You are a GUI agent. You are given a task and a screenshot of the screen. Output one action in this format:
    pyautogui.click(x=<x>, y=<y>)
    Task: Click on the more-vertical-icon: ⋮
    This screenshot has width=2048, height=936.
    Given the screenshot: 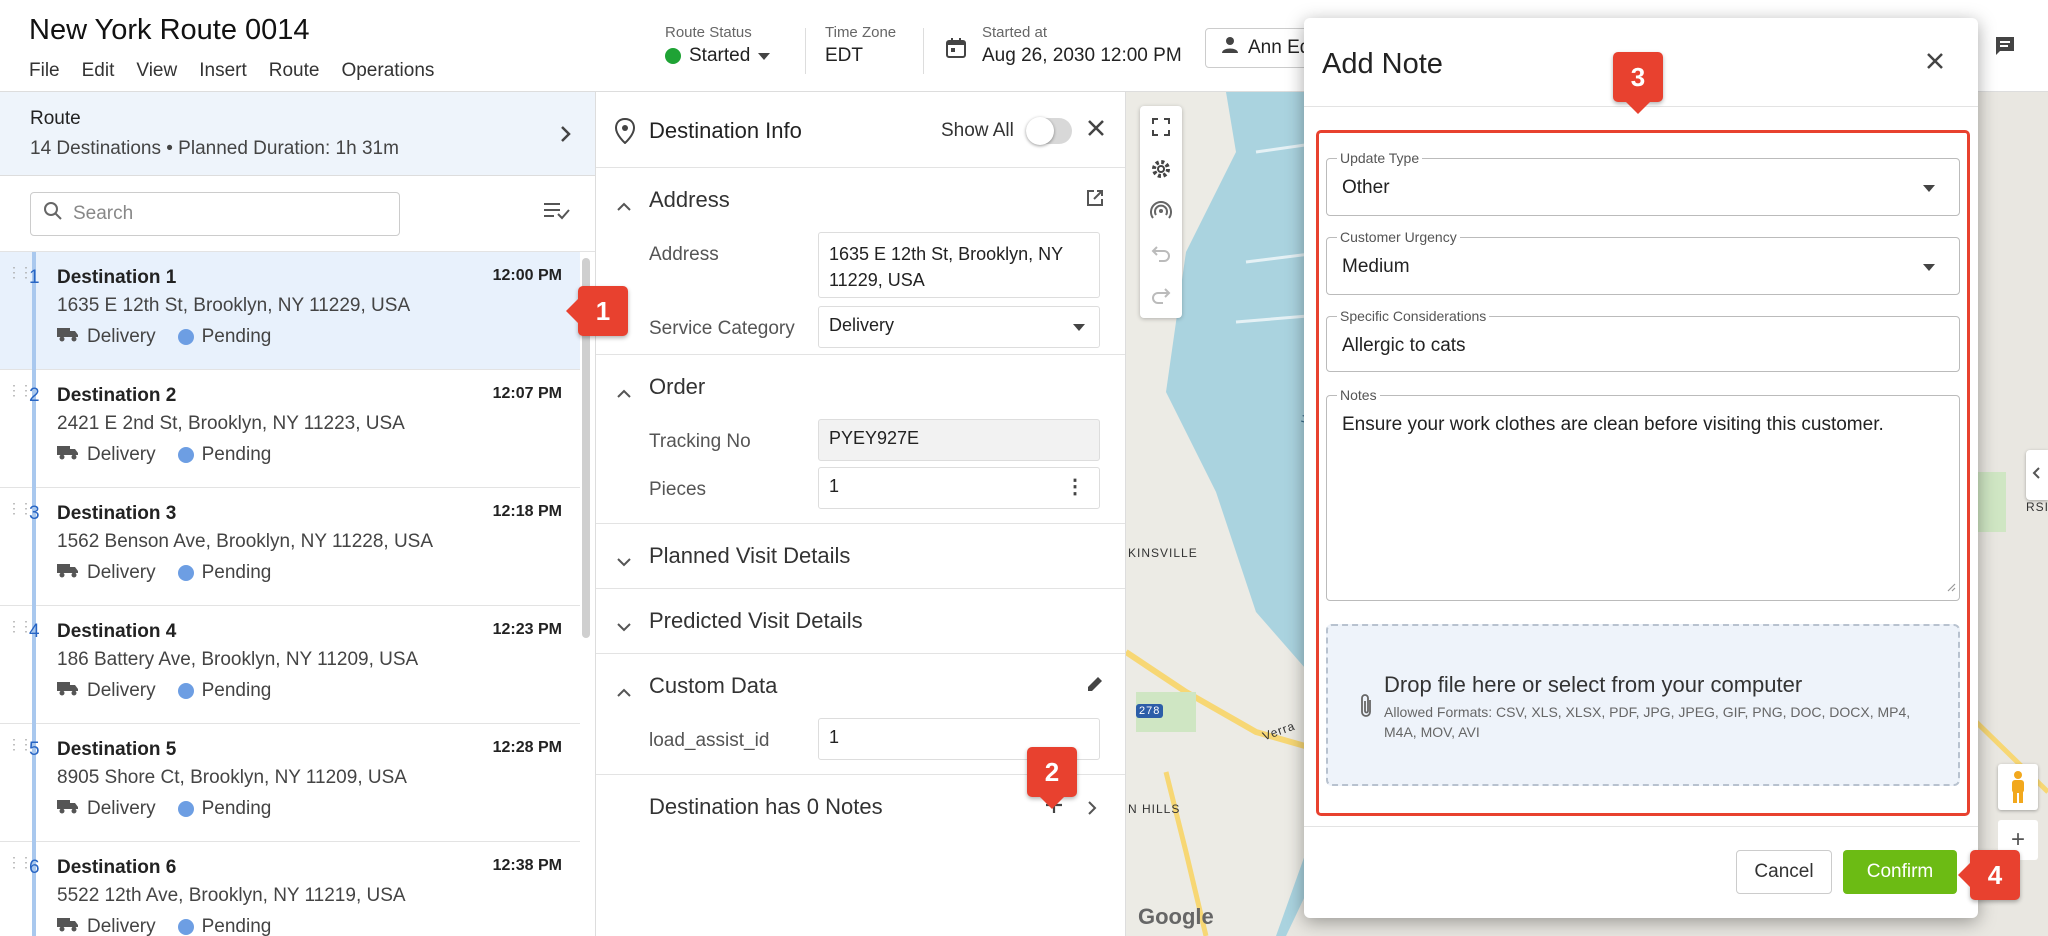 What is the action you would take?
    pyautogui.click(x=1075, y=486)
    